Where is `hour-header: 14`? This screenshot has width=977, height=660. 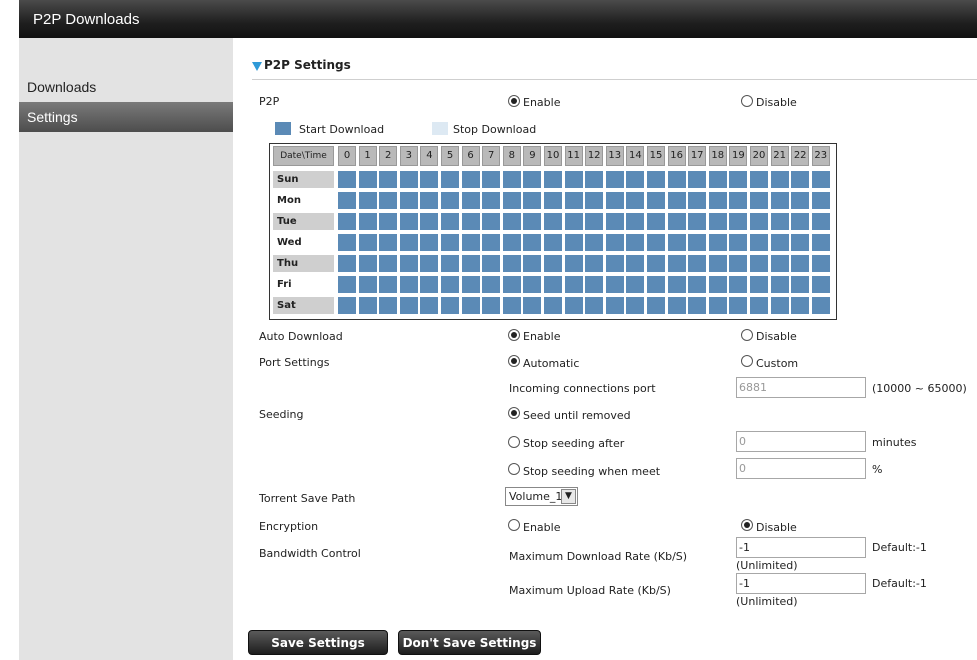
hour-header: 14 is located at coordinates (635, 156).